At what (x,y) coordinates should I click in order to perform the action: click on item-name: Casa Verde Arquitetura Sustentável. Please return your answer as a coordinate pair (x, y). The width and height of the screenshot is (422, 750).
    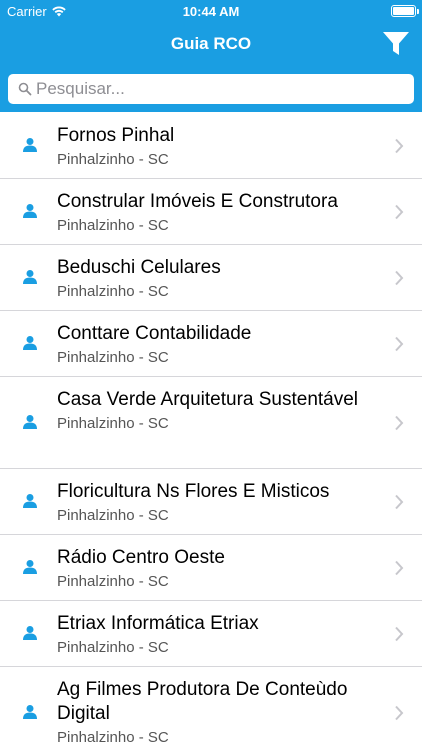
    Looking at the image, I should click on (208, 399).